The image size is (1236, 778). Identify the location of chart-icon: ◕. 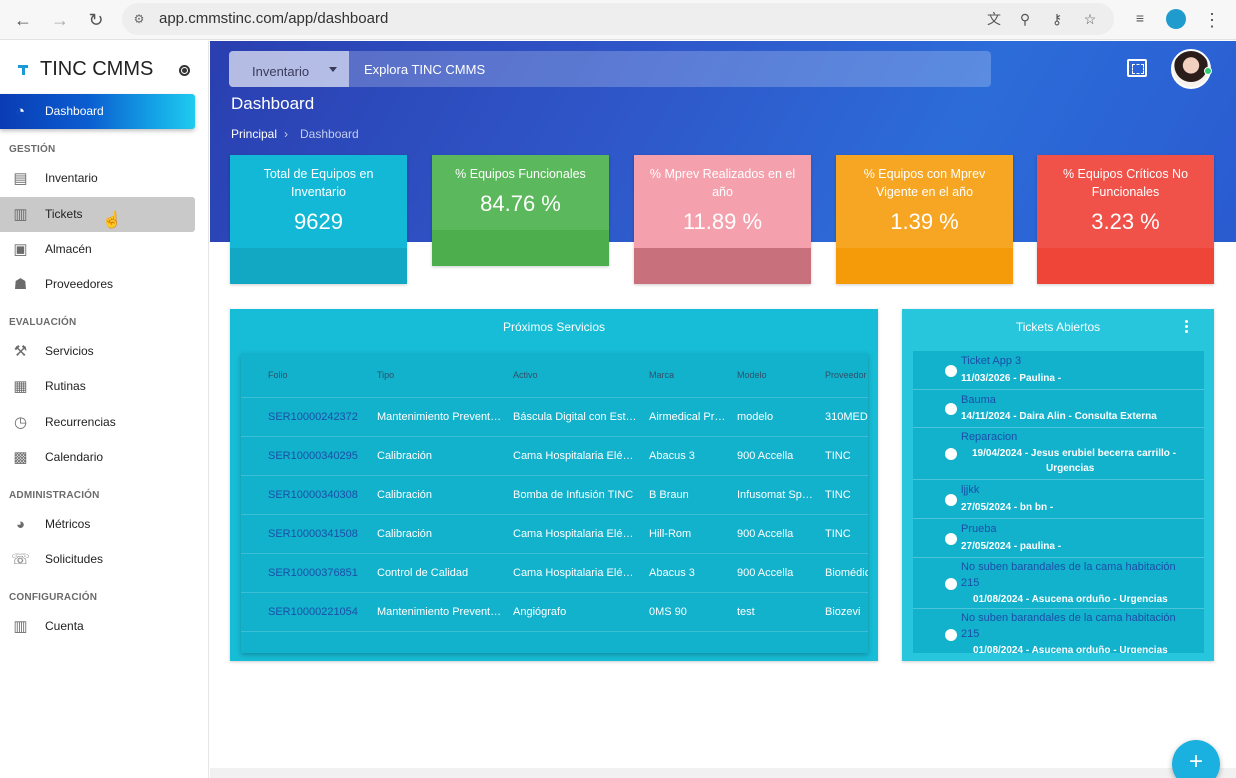
(20, 524).